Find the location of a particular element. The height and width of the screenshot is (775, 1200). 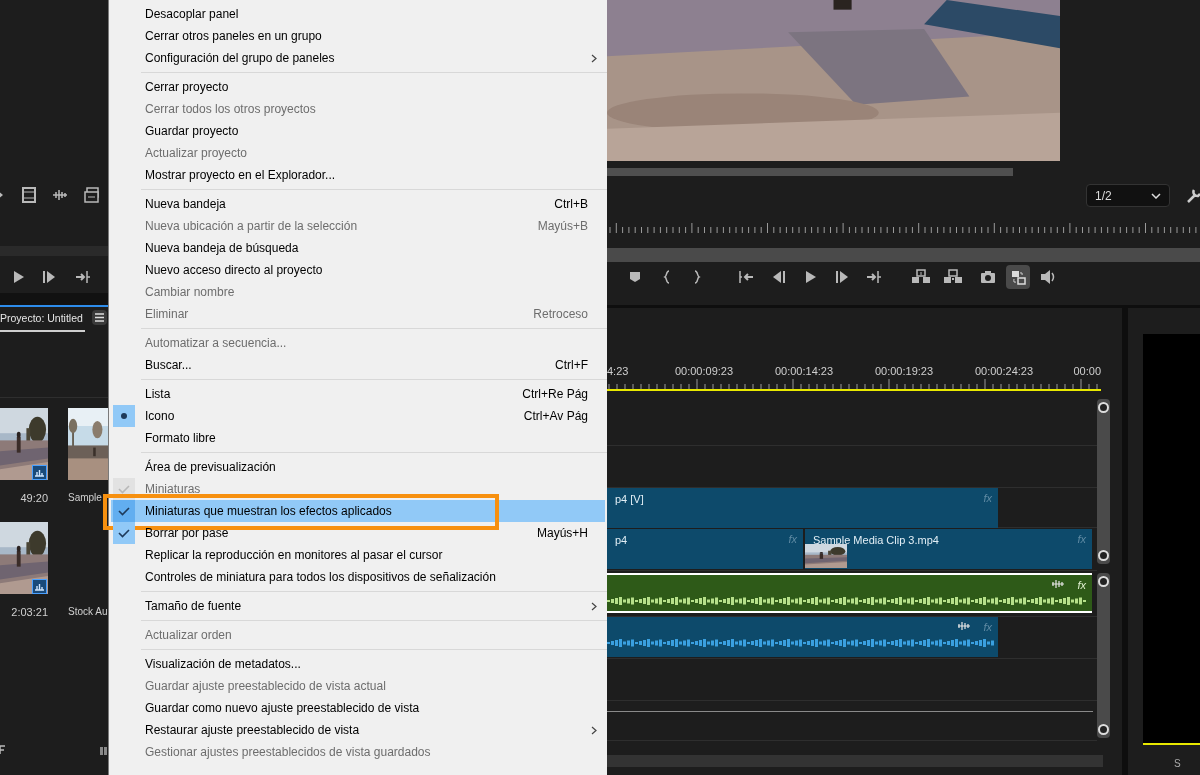

bars-icon is located at coordinates (105, 750).